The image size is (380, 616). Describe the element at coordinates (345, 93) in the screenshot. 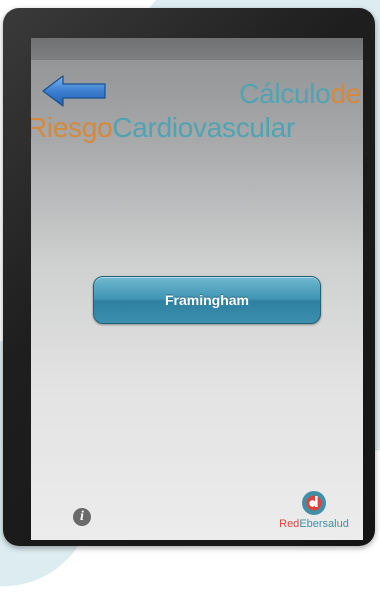

I see `title-text-de: de` at that location.